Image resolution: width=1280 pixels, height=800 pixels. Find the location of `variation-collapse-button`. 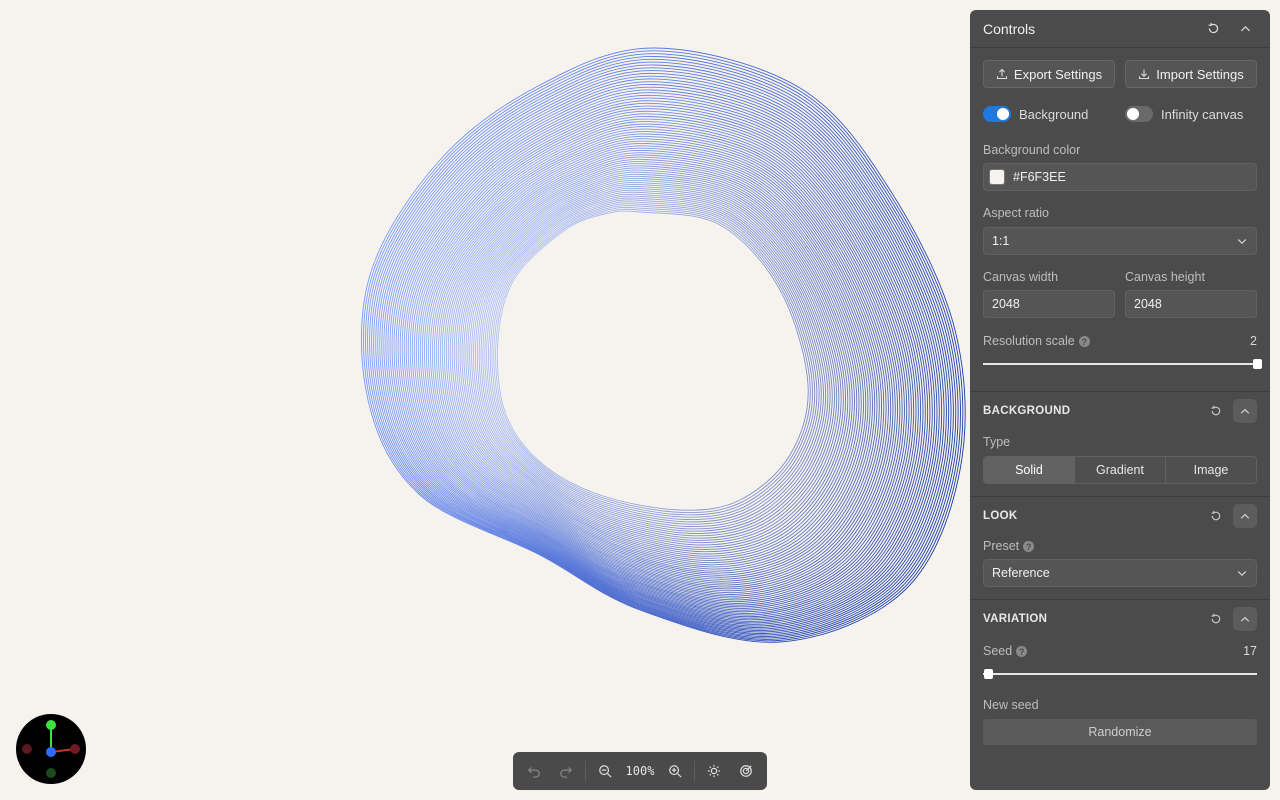

variation-collapse-button is located at coordinates (1245, 618).